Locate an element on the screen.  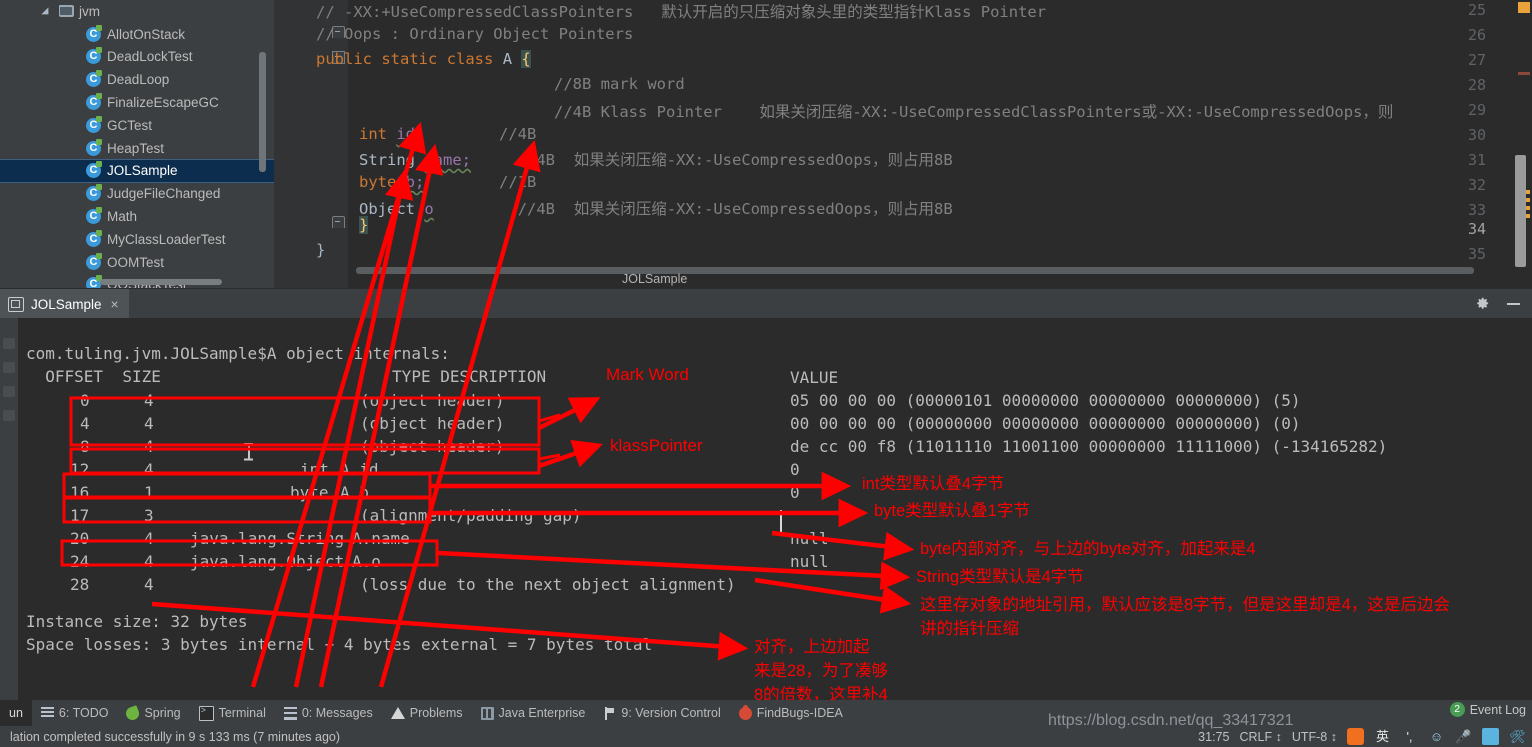
editor-marker-error is located at coordinates (1524, 73).